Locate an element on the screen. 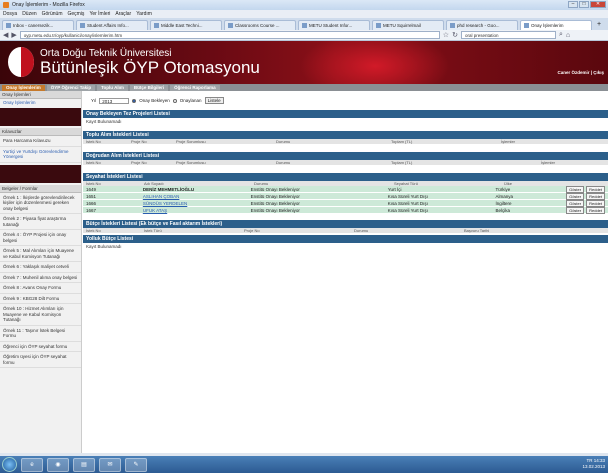 This screenshot has height=473, width=608. close-button: ✕ is located at coordinates (598, 4).